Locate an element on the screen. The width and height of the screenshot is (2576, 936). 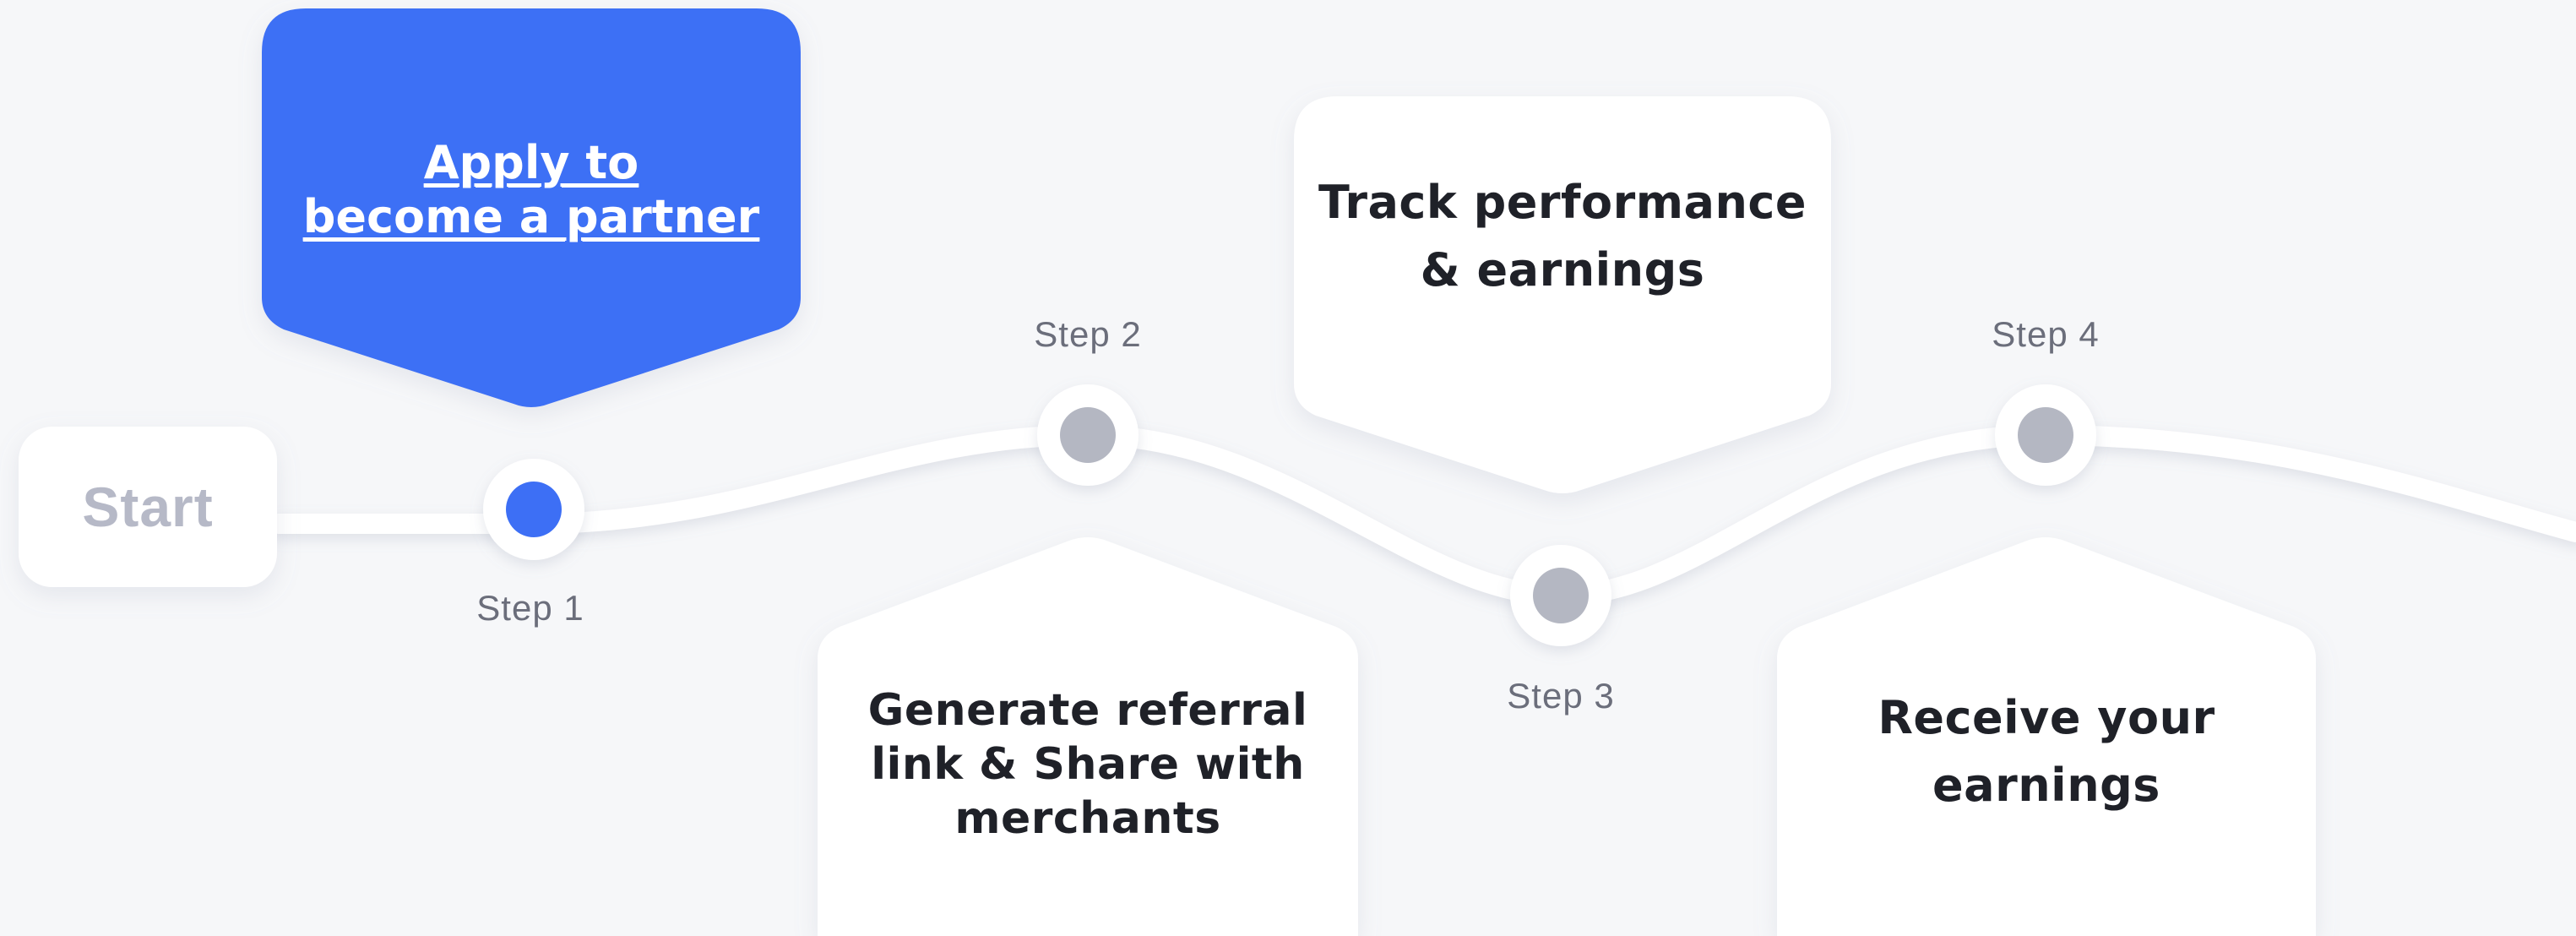
step2-line-2: link & Share with is located at coordinates (1088, 764).